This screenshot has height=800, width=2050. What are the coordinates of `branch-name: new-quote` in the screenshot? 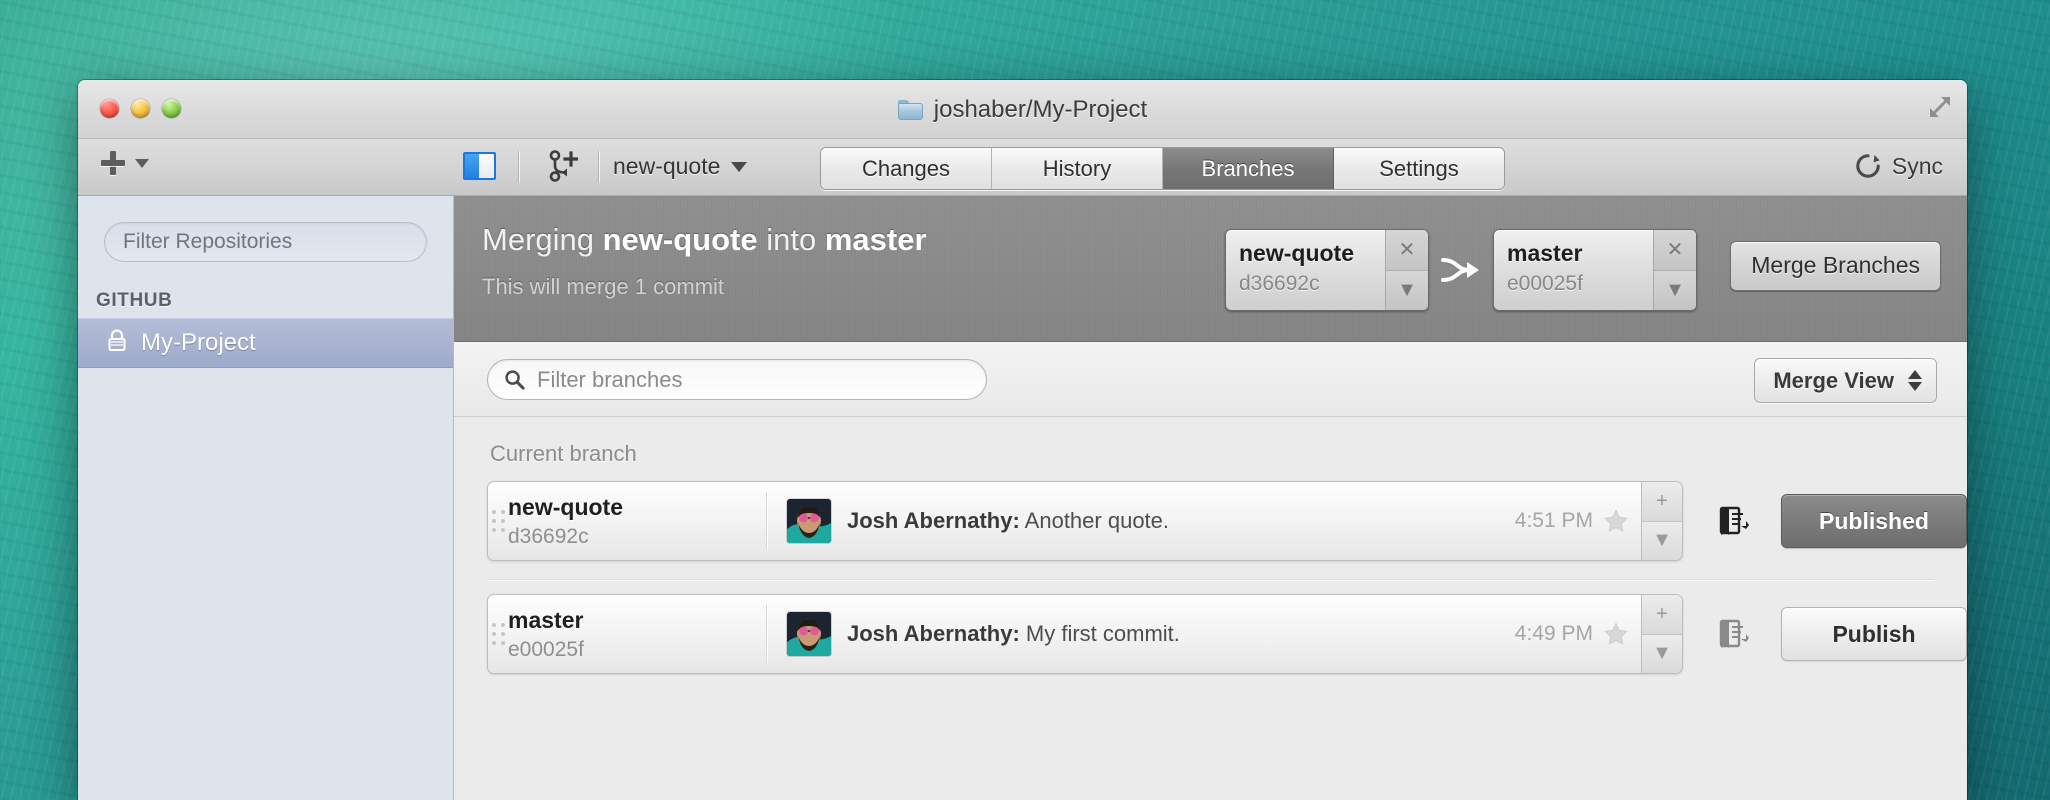 It's located at (565, 507).